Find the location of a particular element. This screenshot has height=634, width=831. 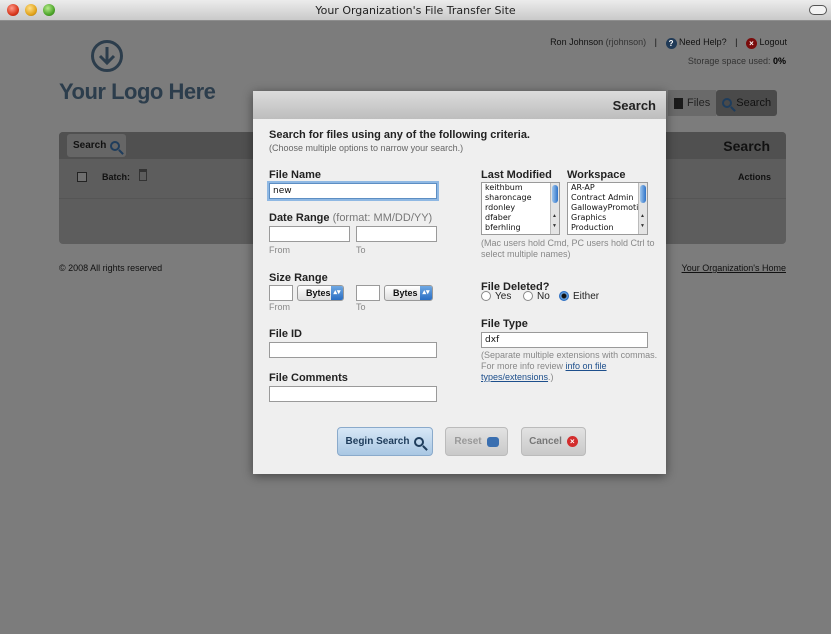

window-titlebar: Your Organization's File Transfer Site is located at coordinates (415, 10).